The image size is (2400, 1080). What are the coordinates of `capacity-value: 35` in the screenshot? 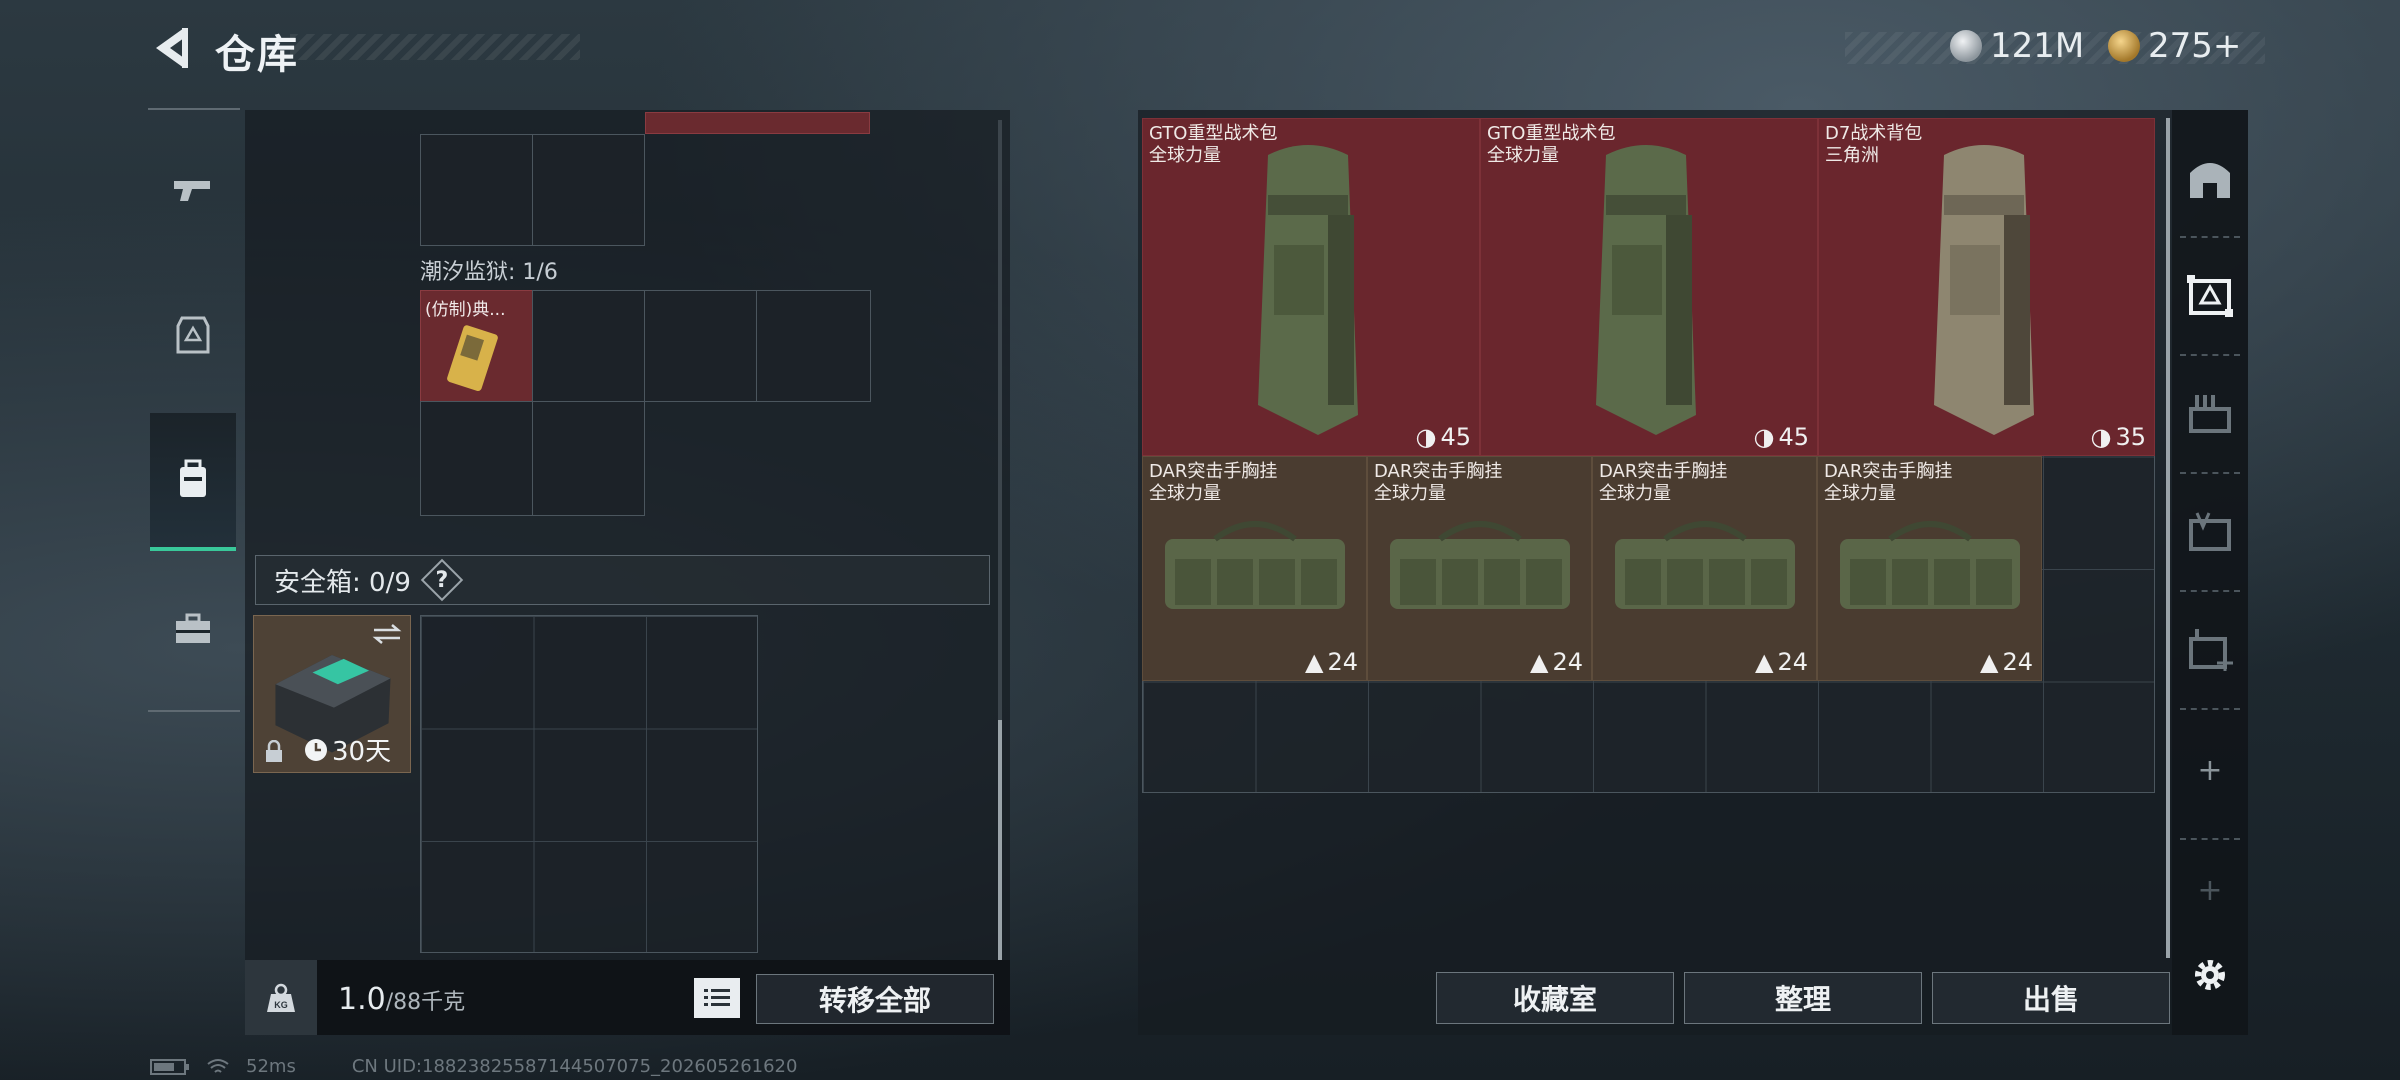 It's located at (2130, 437).